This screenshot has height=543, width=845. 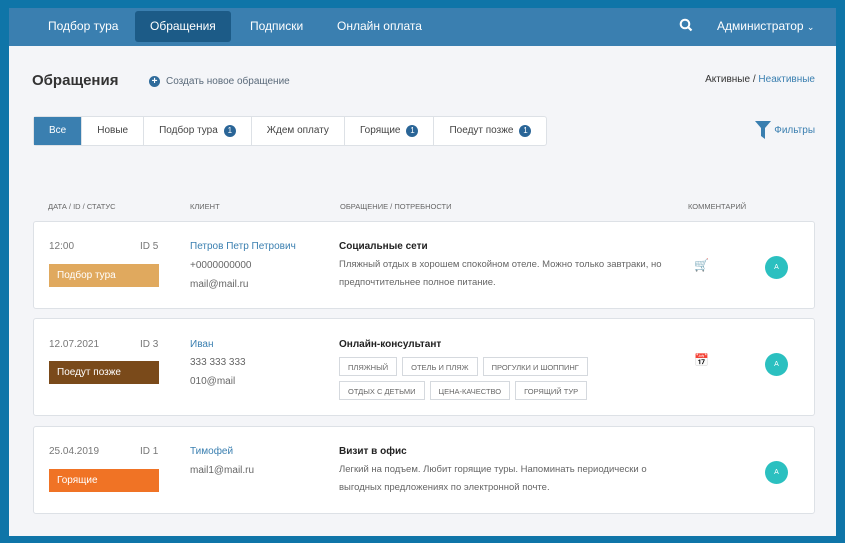 I want to click on client-name: Петров Петр Петрович, so click(x=243, y=246).